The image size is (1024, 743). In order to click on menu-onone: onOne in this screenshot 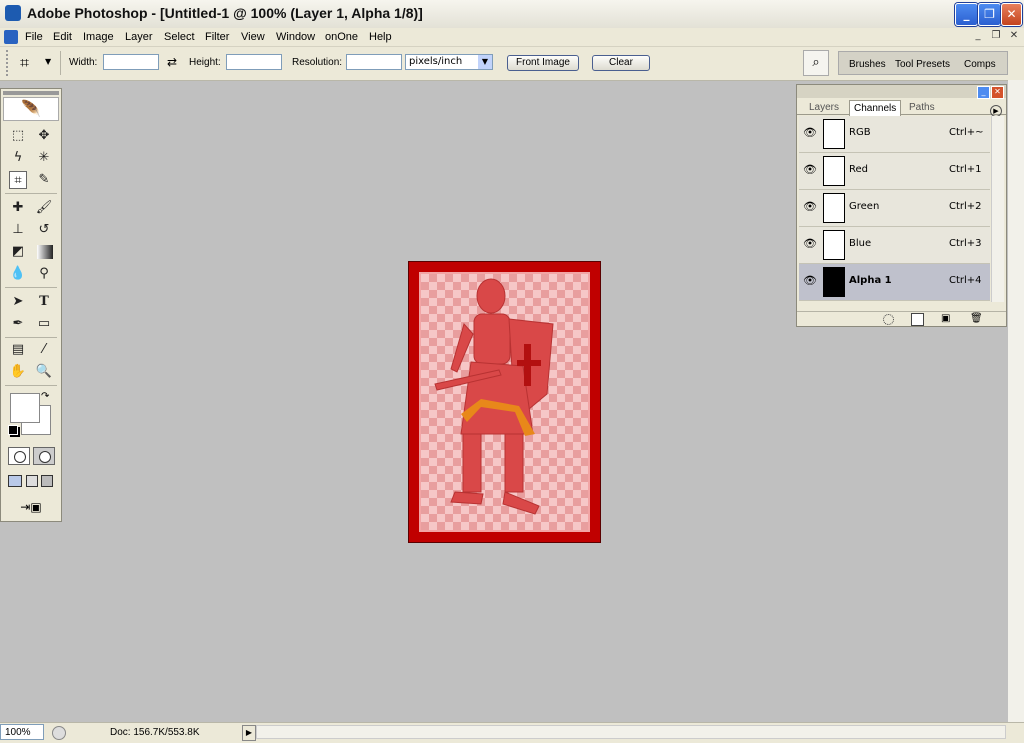, I will do `click(341, 37)`.